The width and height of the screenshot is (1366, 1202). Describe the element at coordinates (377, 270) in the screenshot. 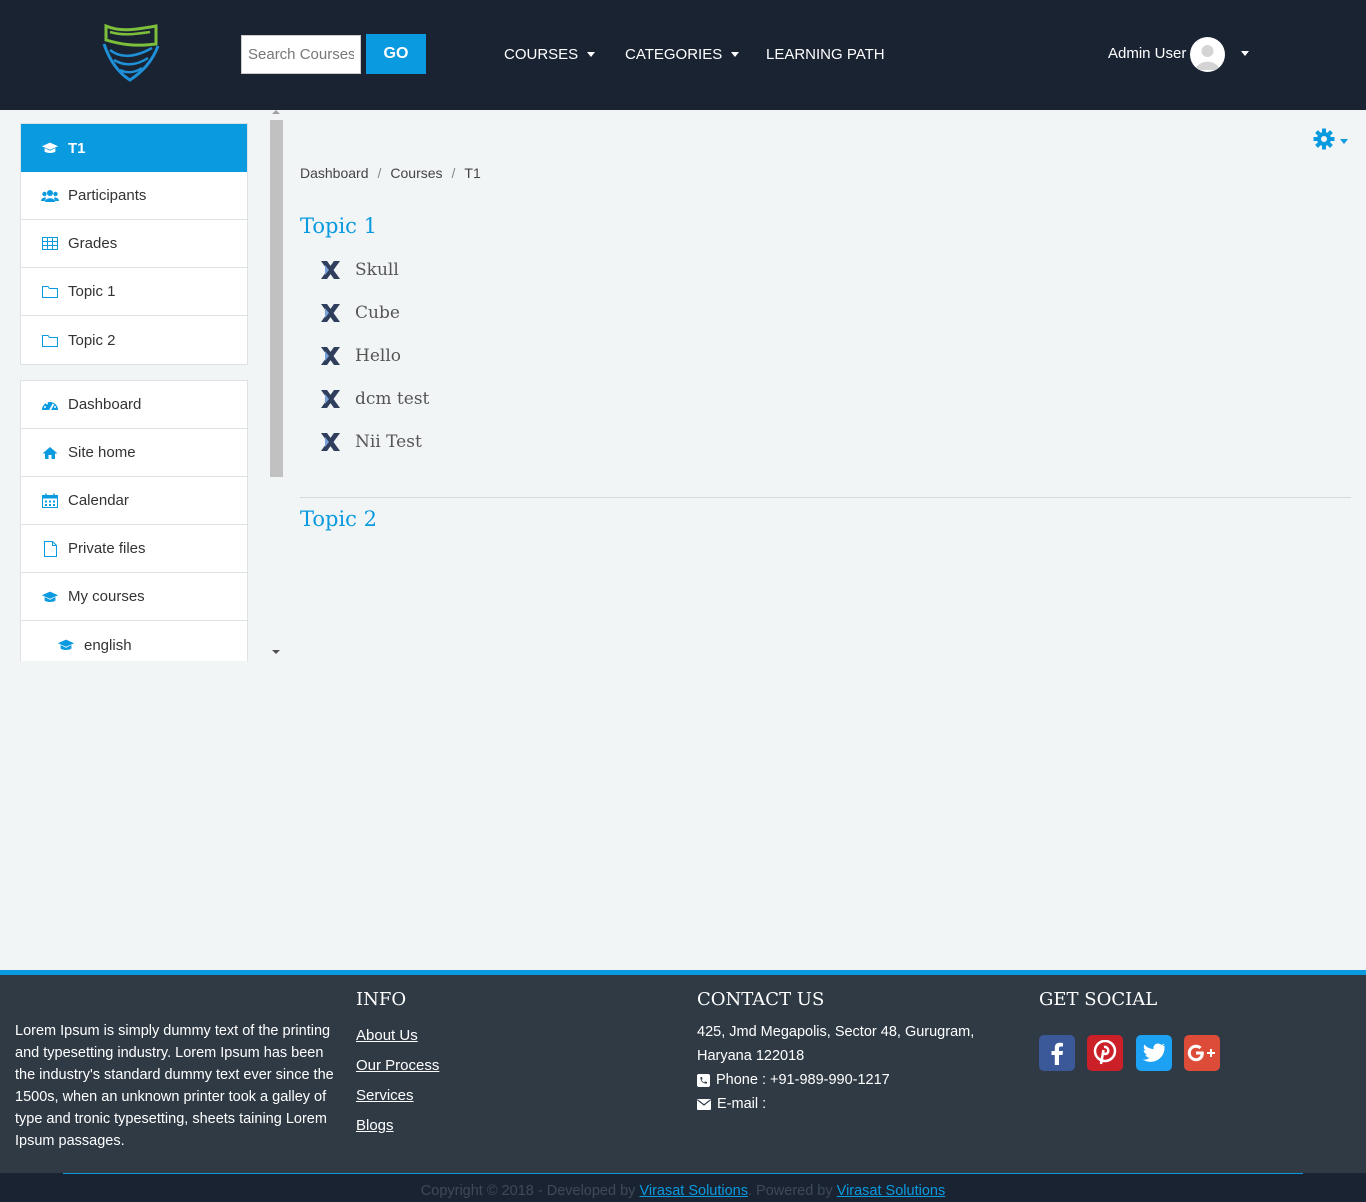

I see `activity-label: Skull` at that location.